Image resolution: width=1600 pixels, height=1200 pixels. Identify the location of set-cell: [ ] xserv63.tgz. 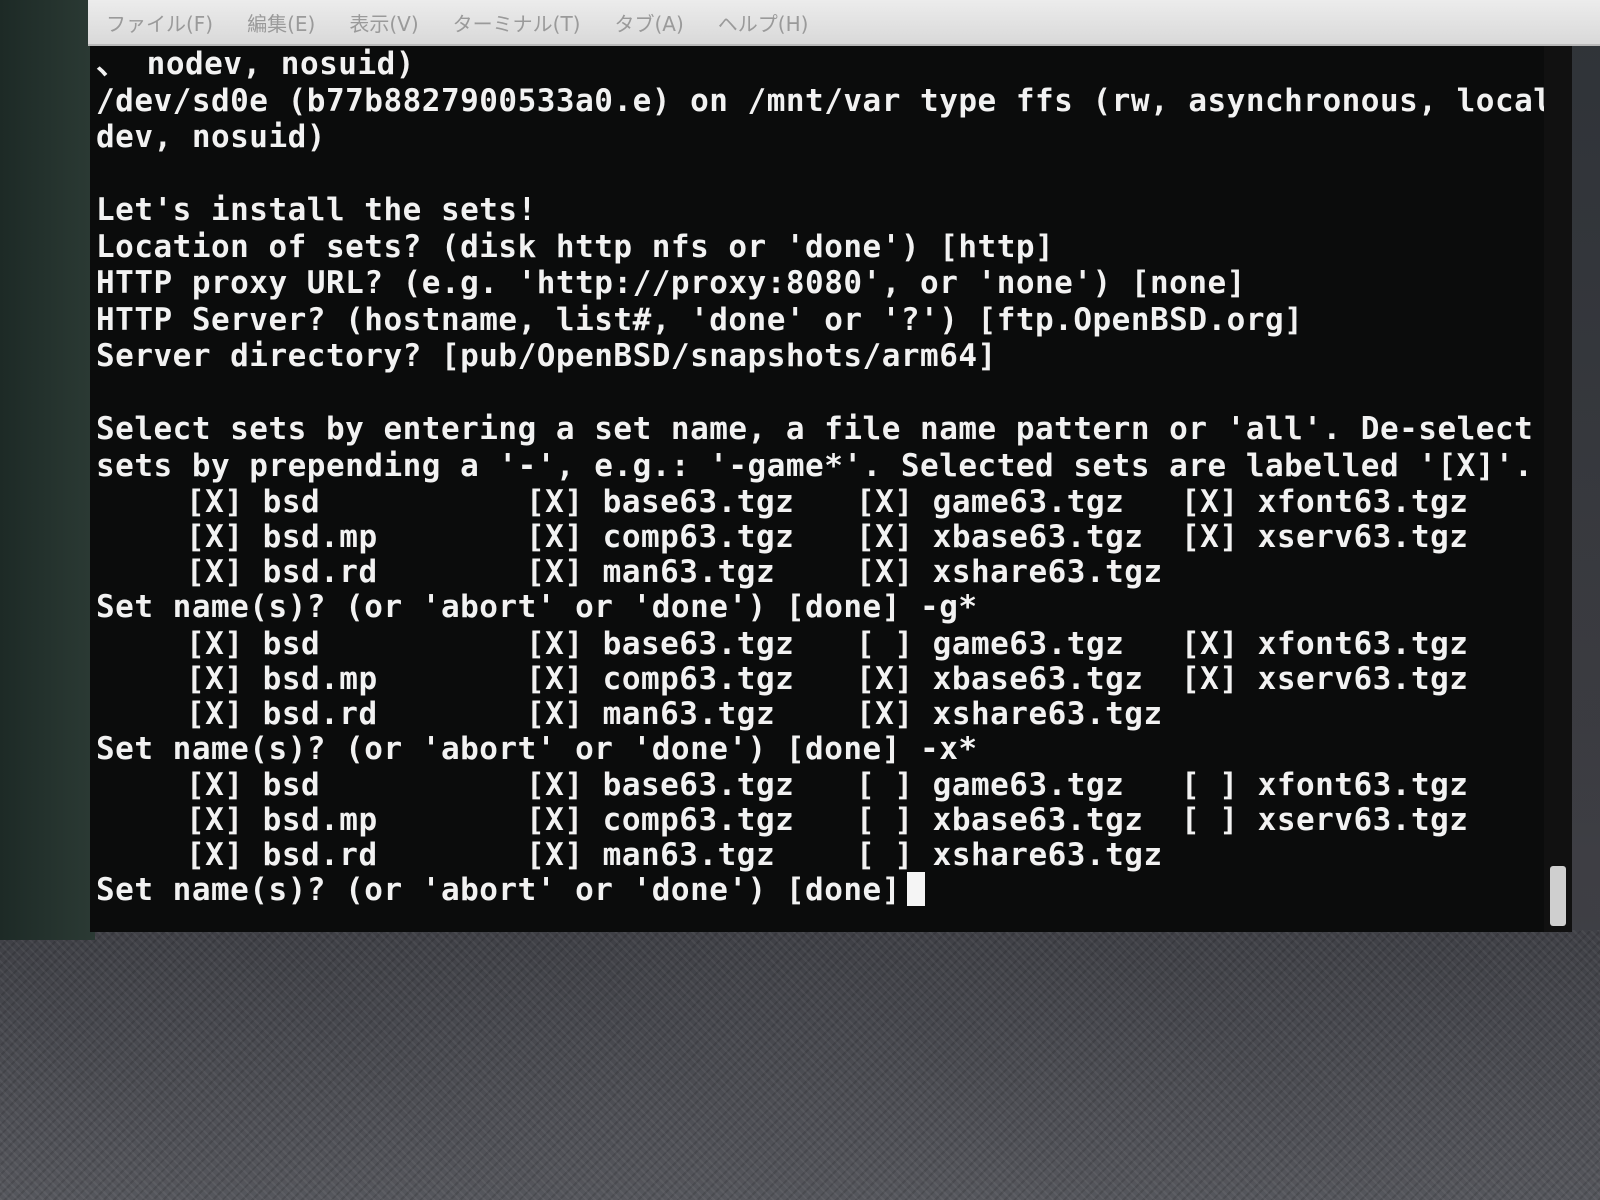
(1325, 820).